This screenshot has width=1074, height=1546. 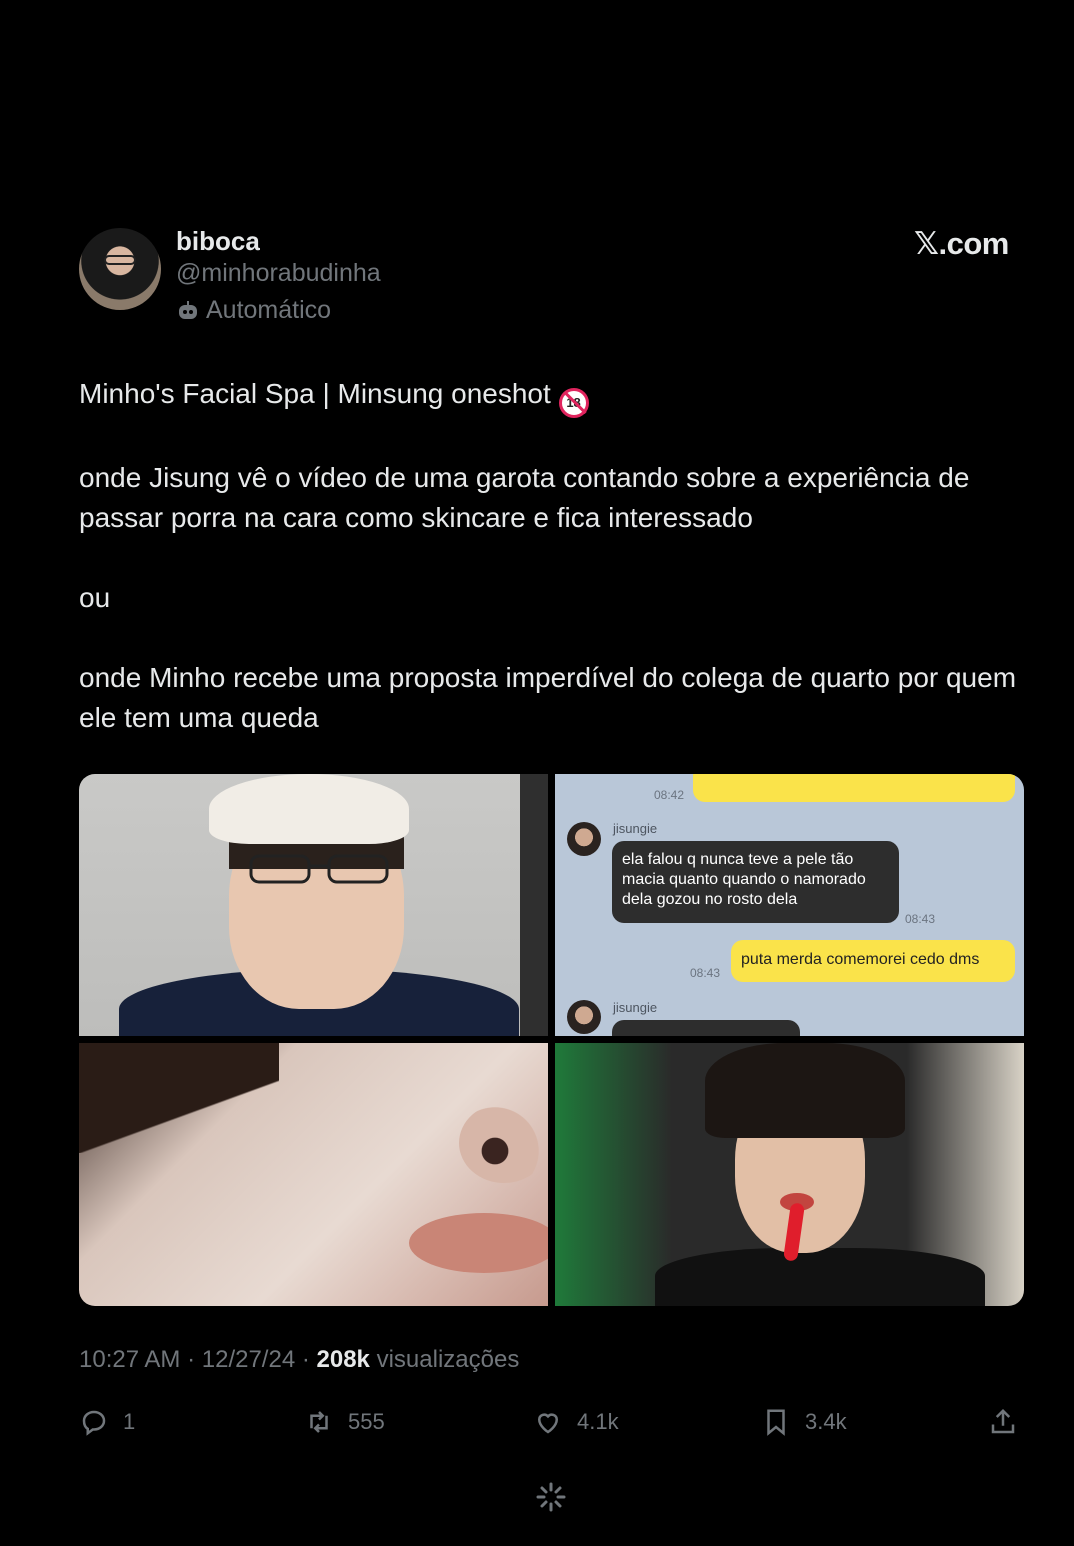 I want to click on tweet-date: 12/27/24, so click(x=248, y=1359).